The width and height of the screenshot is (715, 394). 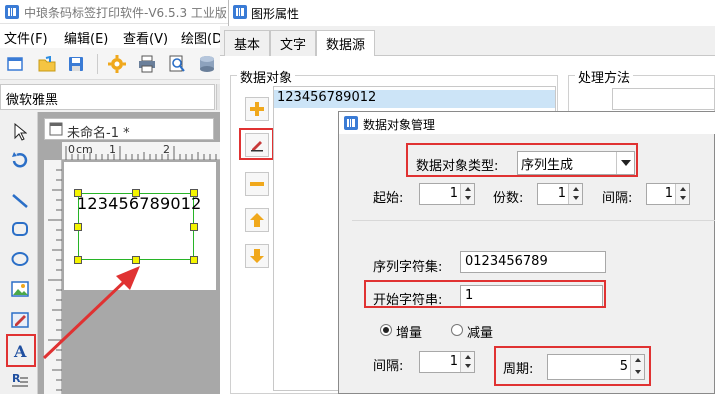 I want to click on document-tab: 未命名-1 *, so click(x=129, y=129).